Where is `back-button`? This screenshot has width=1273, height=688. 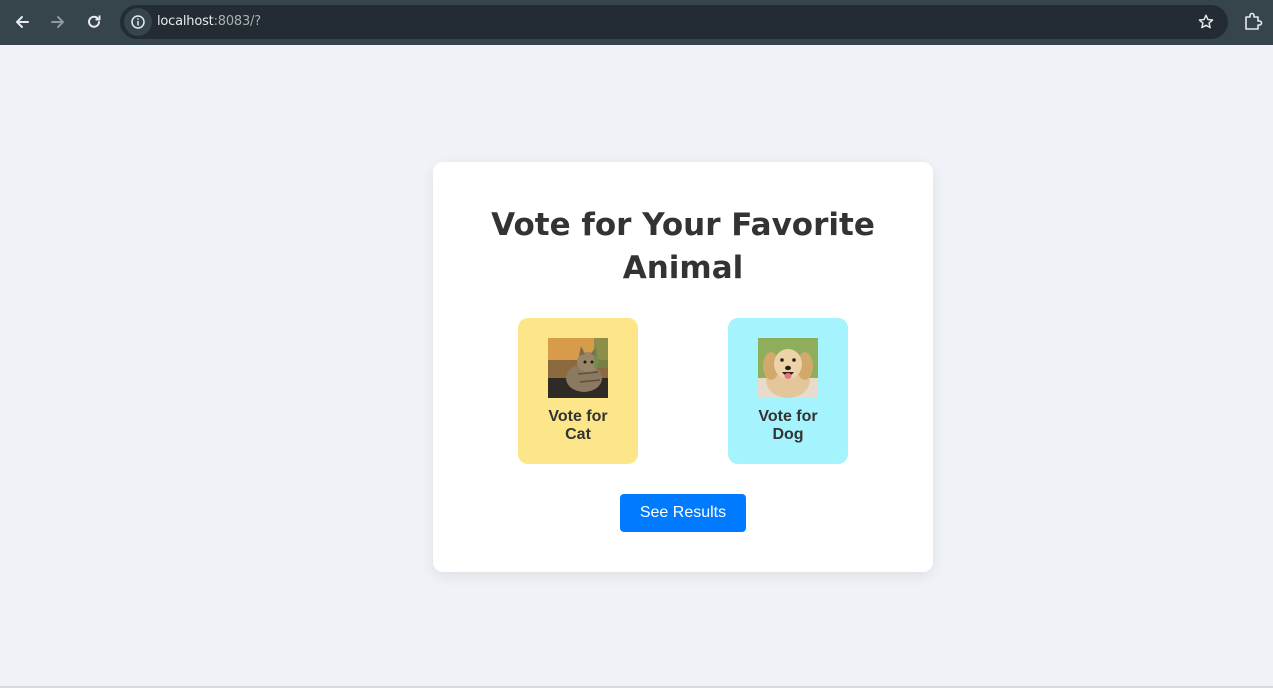 back-button is located at coordinates (22, 22).